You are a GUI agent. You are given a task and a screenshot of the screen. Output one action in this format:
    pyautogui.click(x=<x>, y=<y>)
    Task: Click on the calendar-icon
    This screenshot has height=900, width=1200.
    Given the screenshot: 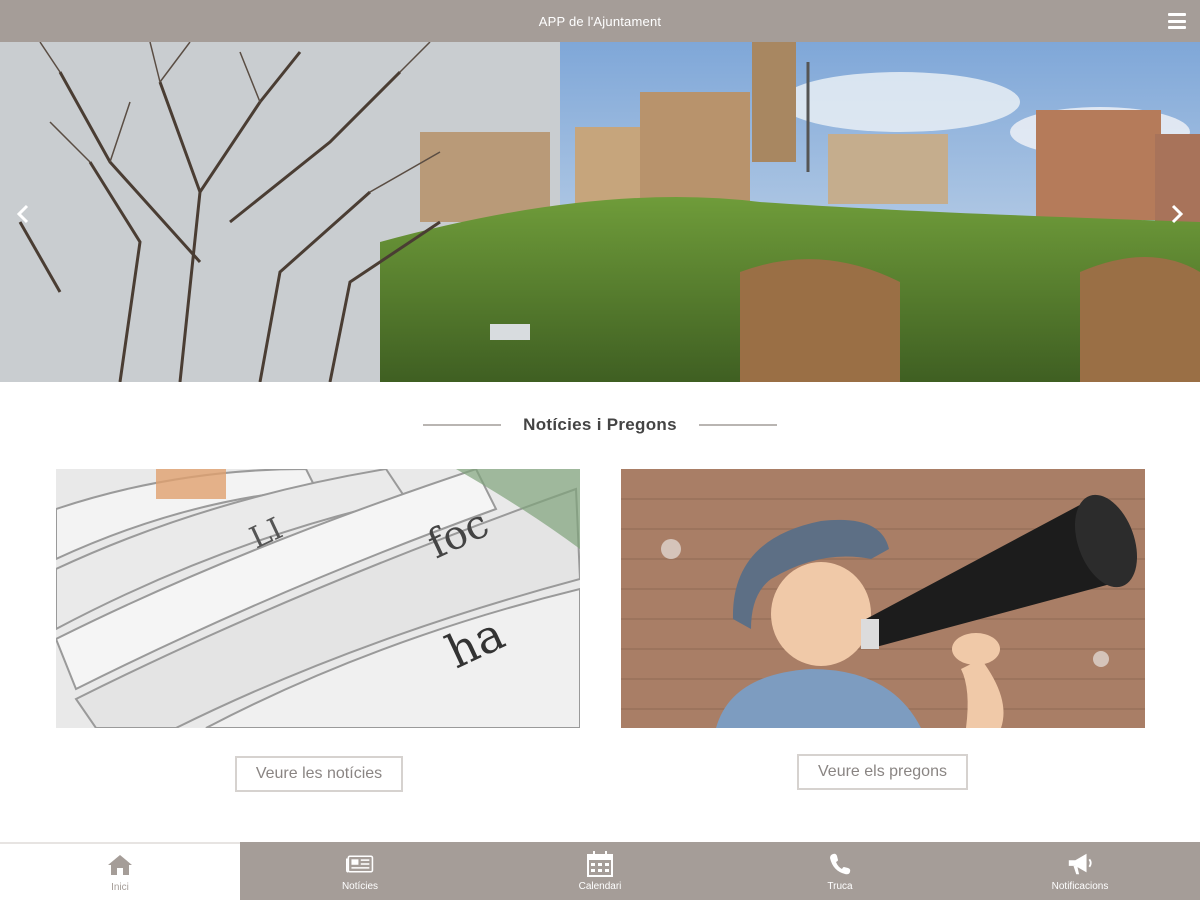 What is the action you would take?
    pyautogui.click(x=600, y=863)
    